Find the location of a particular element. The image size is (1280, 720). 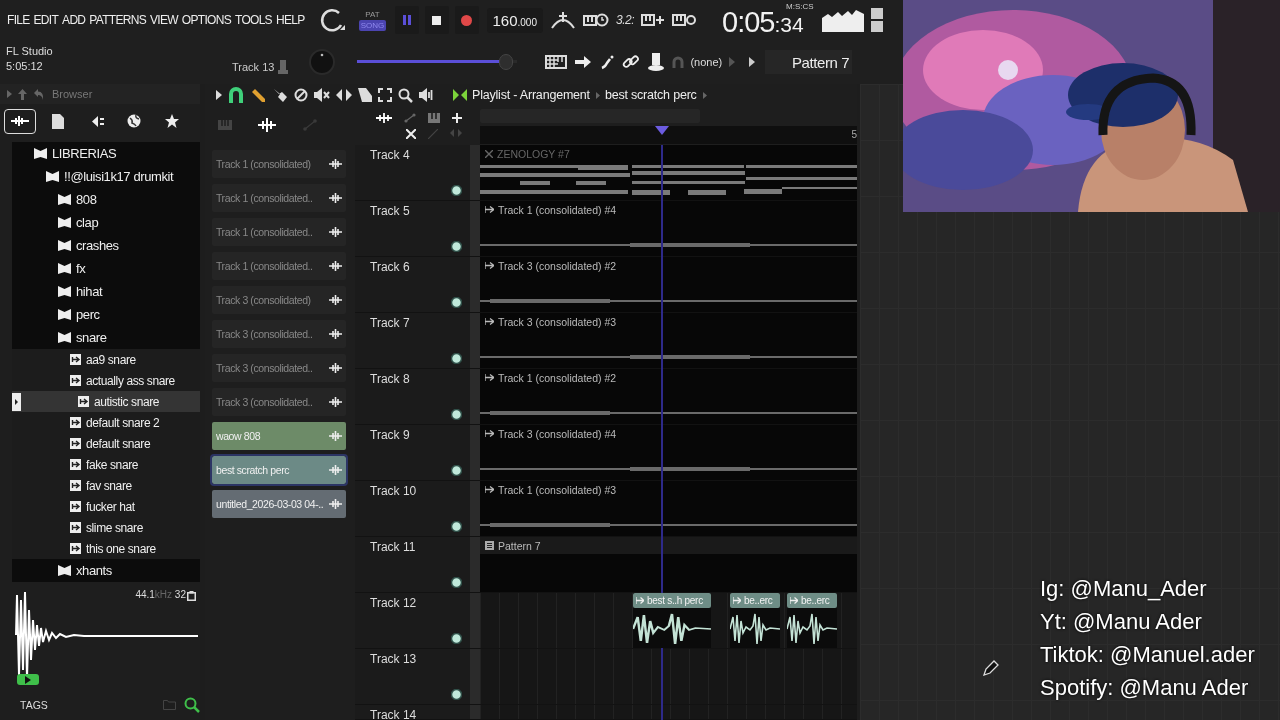

menu-item: HELP is located at coordinates (290, 20).